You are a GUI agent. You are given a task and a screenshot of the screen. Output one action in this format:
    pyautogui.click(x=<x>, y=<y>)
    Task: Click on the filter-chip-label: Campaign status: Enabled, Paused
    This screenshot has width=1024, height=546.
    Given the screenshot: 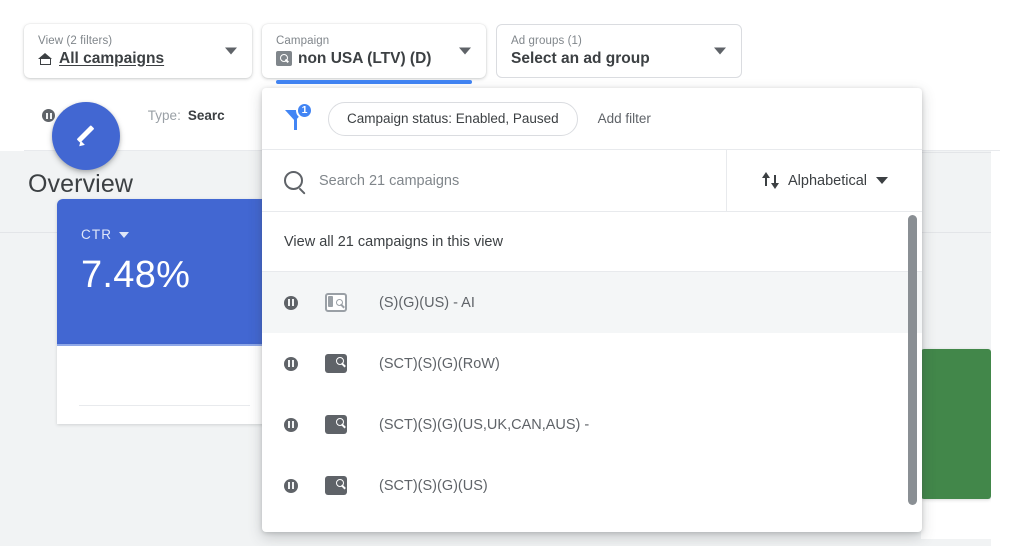 What is the action you would take?
    pyautogui.click(x=453, y=118)
    